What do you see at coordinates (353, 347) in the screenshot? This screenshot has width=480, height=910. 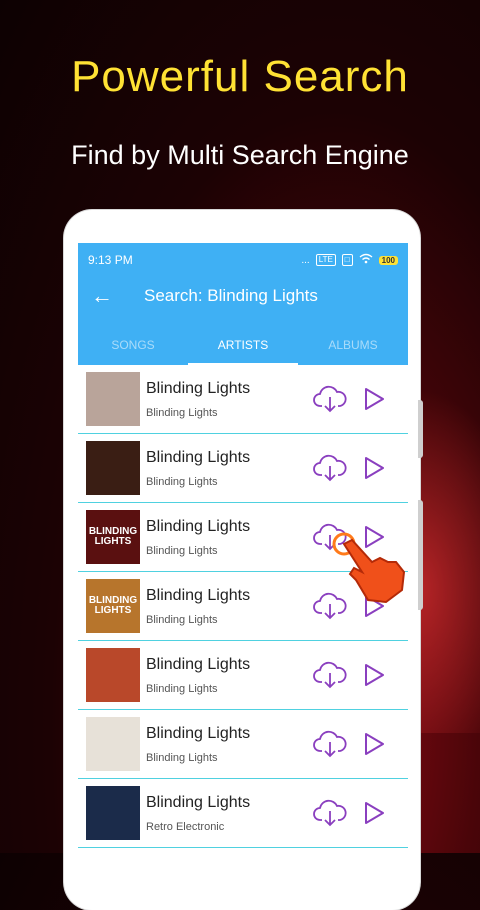 I see `tab-albums: ALBUMS` at bounding box center [353, 347].